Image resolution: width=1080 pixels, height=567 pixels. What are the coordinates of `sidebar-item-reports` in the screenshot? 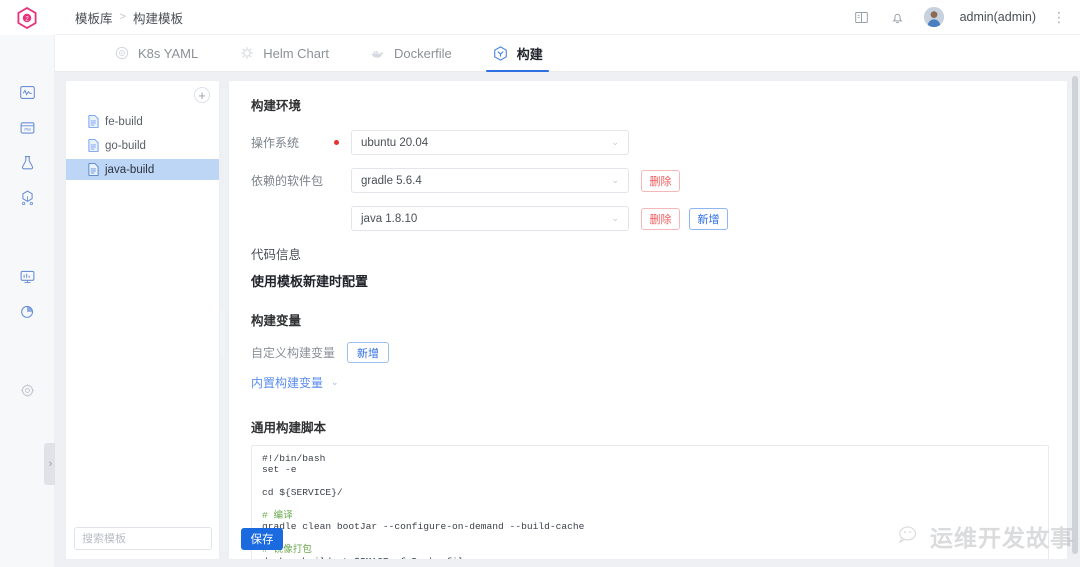 It's located at (27, 311).